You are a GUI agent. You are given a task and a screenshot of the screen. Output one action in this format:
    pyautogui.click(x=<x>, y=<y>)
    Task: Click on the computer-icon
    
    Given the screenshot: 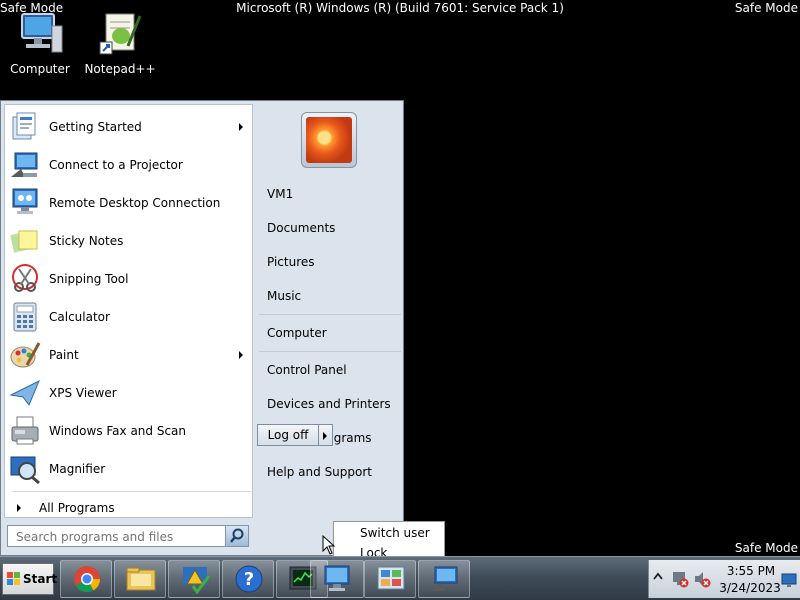 What is the action you would take?
    pyautogui.click(x=40, y=34)
    